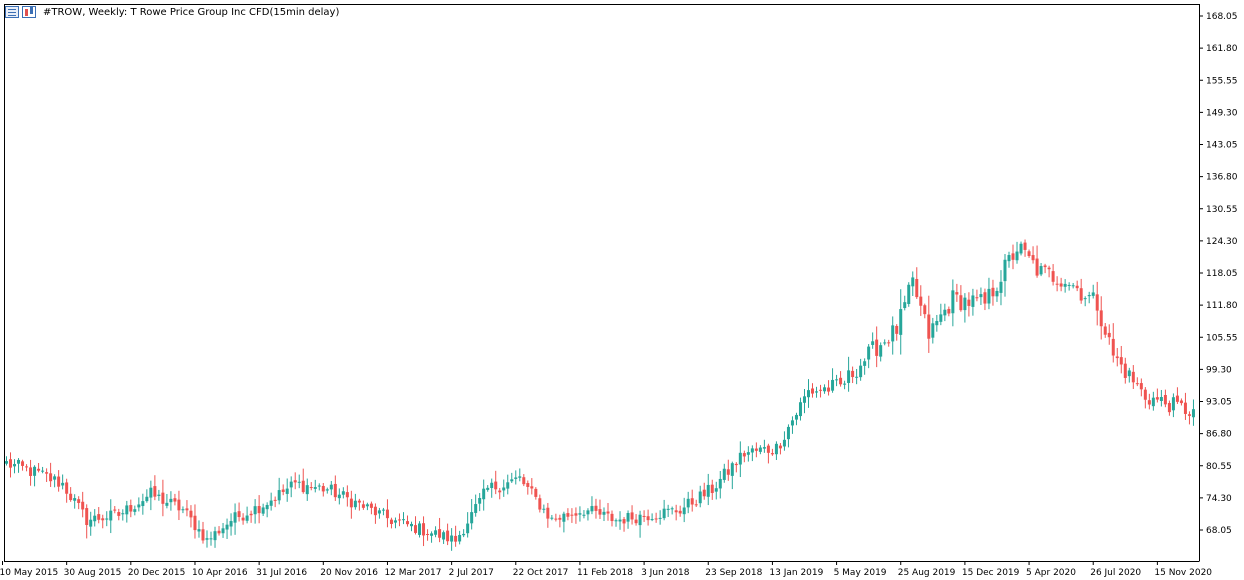 Image resolution: width=1244 pixels, height=580 pixels. What do you see at coordinates (1222, 210) in the screenshot?
I see `price-tick-label: 130.55` at bounding box center [1222, 210].